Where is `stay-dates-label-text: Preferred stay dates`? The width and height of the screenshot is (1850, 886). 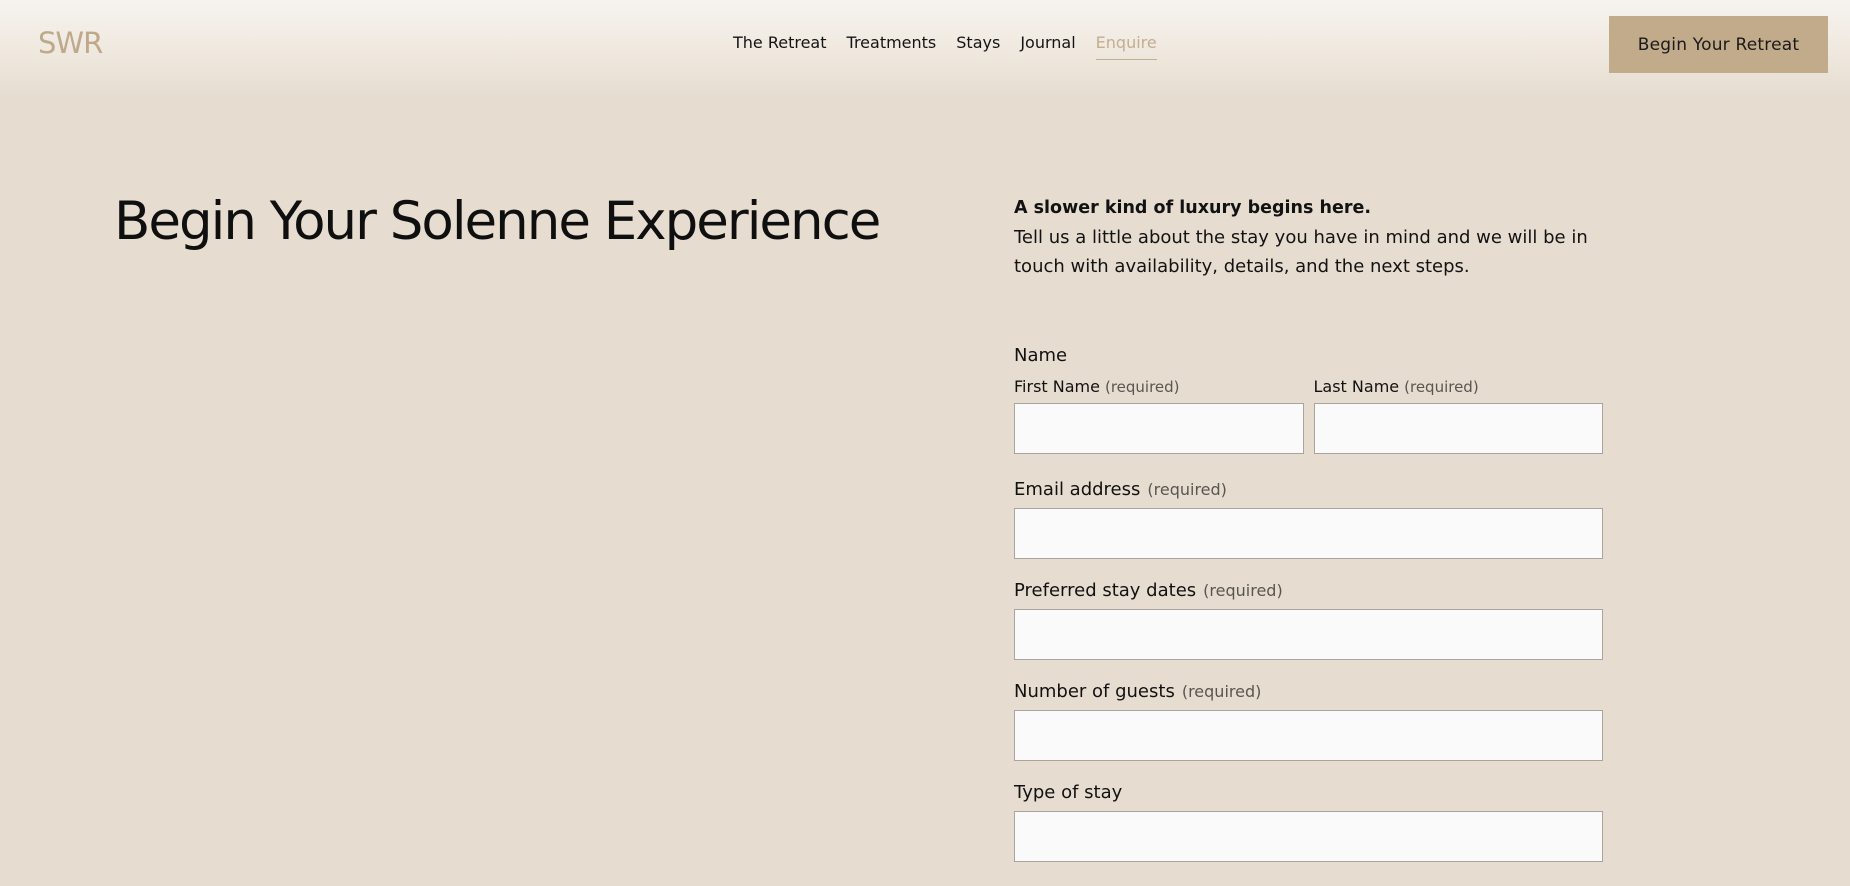 stay-dates-label-text: Preferred stay dates is located at coordinates (1105, 590).